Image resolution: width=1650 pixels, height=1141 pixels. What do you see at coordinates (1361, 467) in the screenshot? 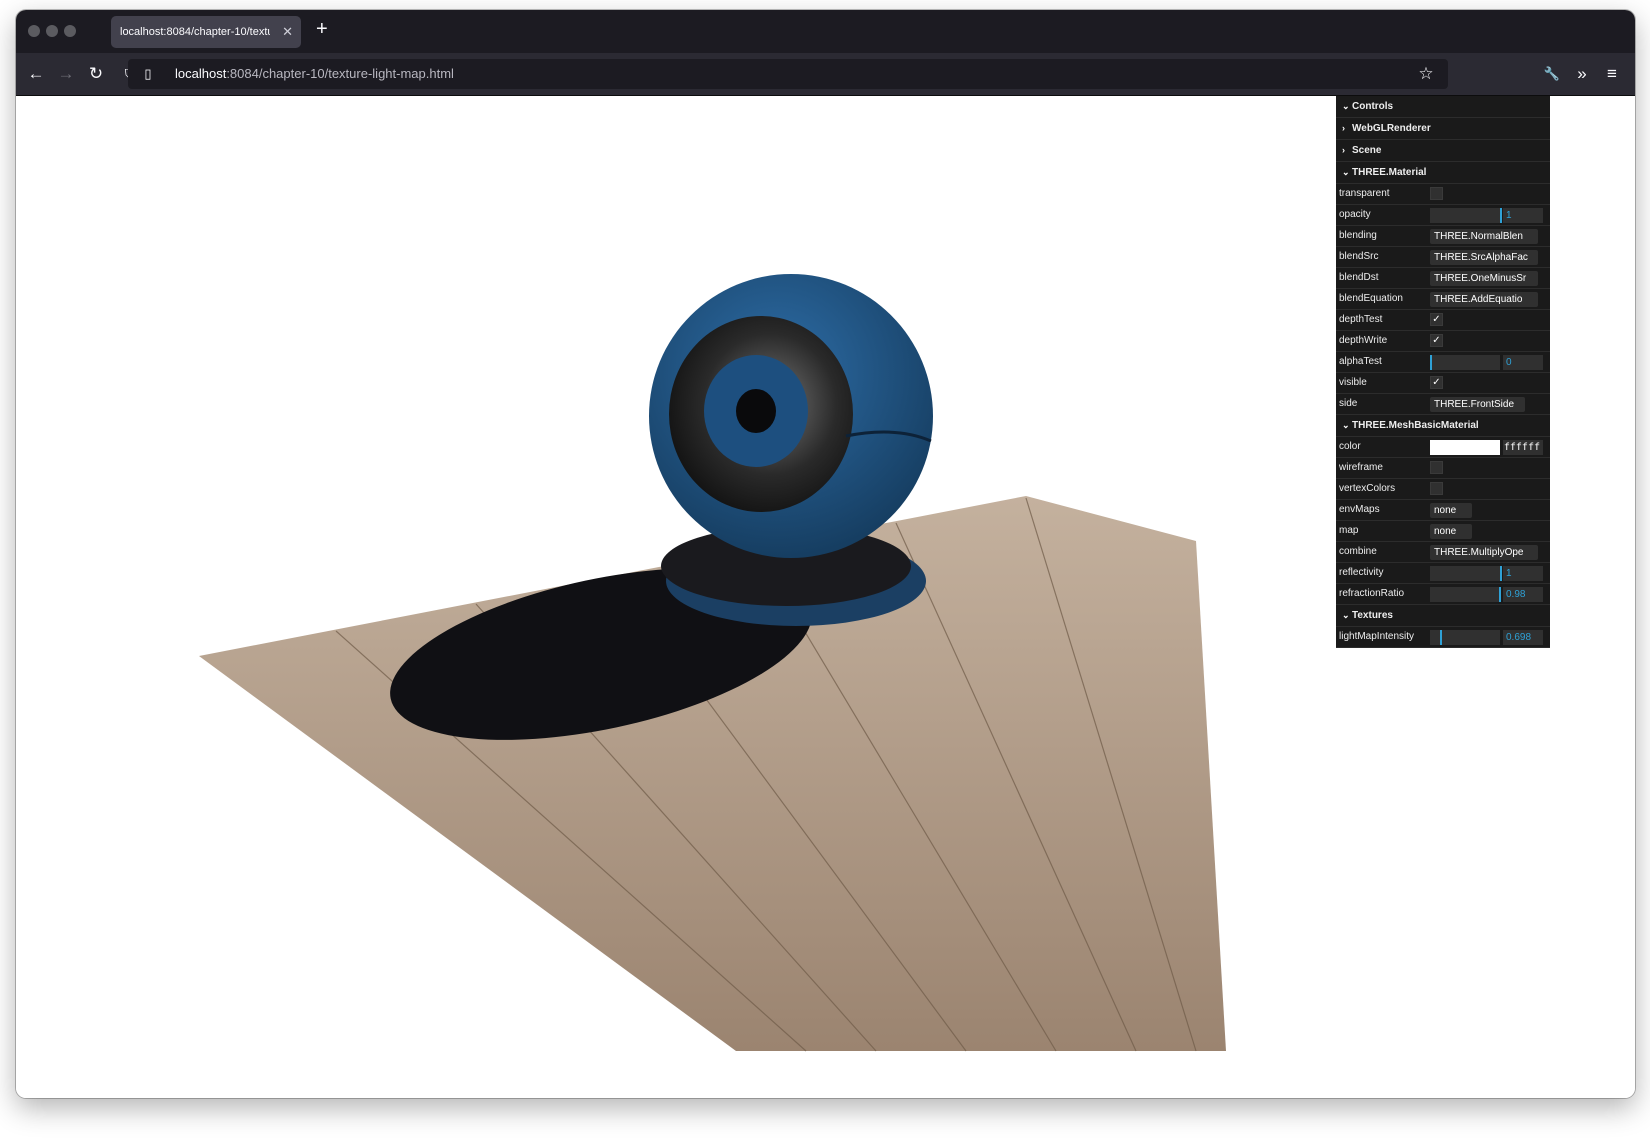
I see `row-label: wireframe` at bounding box center [1361, 467].